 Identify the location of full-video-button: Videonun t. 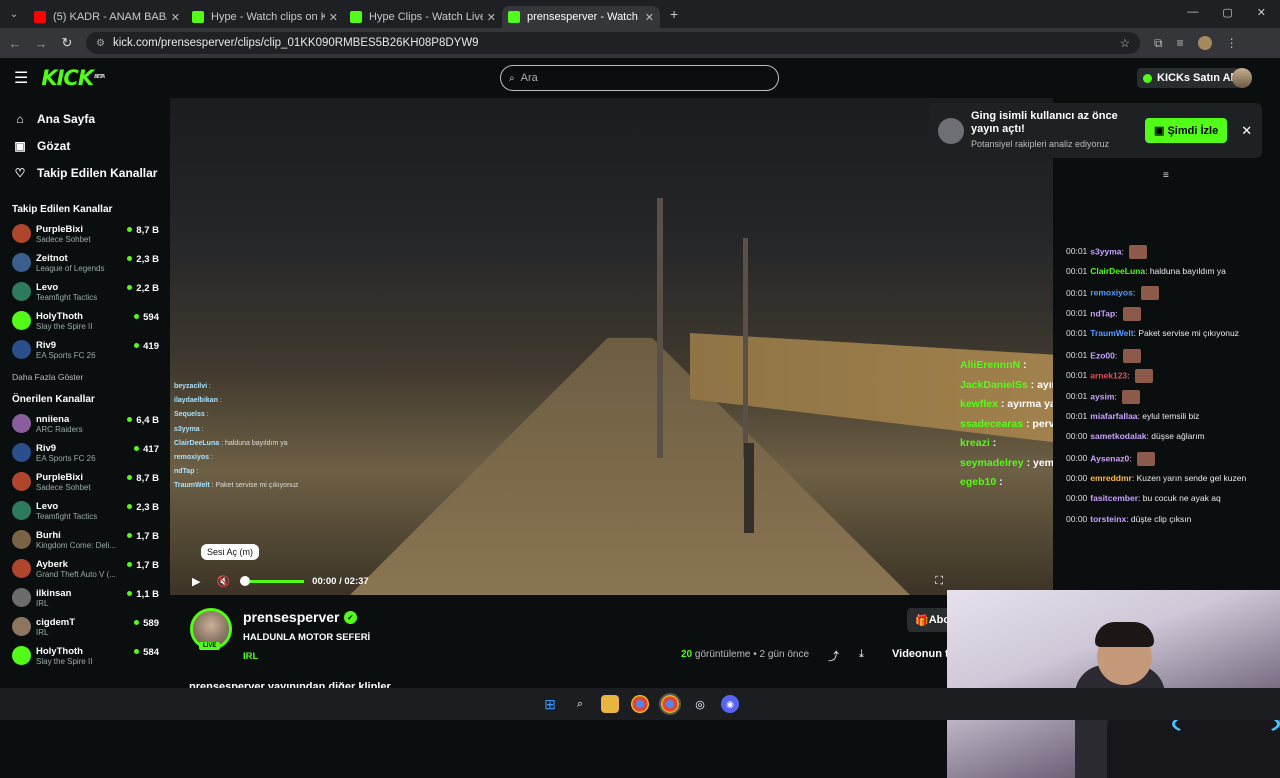
(920, 654).